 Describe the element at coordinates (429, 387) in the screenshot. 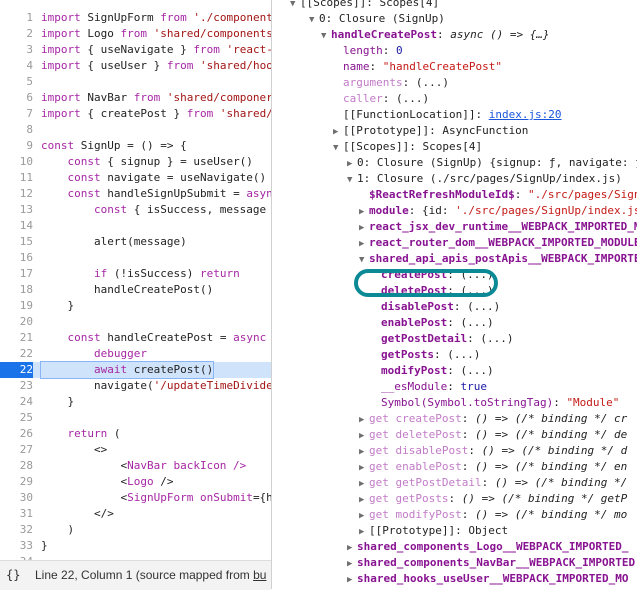

I see `scope-tree-row: __esModule: true` at that location.